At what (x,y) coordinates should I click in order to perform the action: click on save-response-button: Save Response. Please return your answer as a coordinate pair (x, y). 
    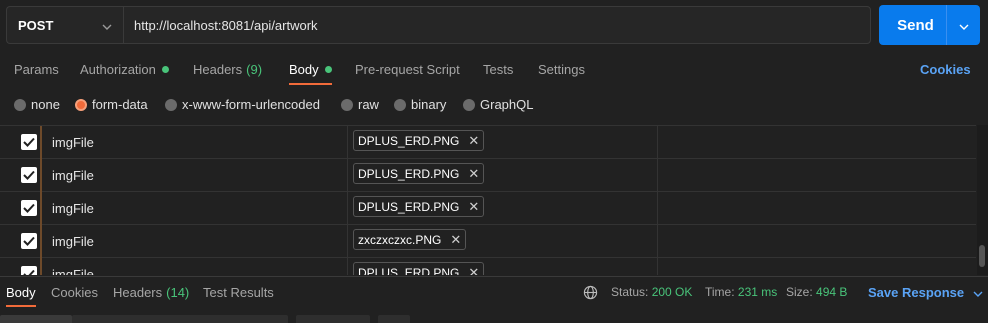
    Looking at the image, I should click on (925, 292).